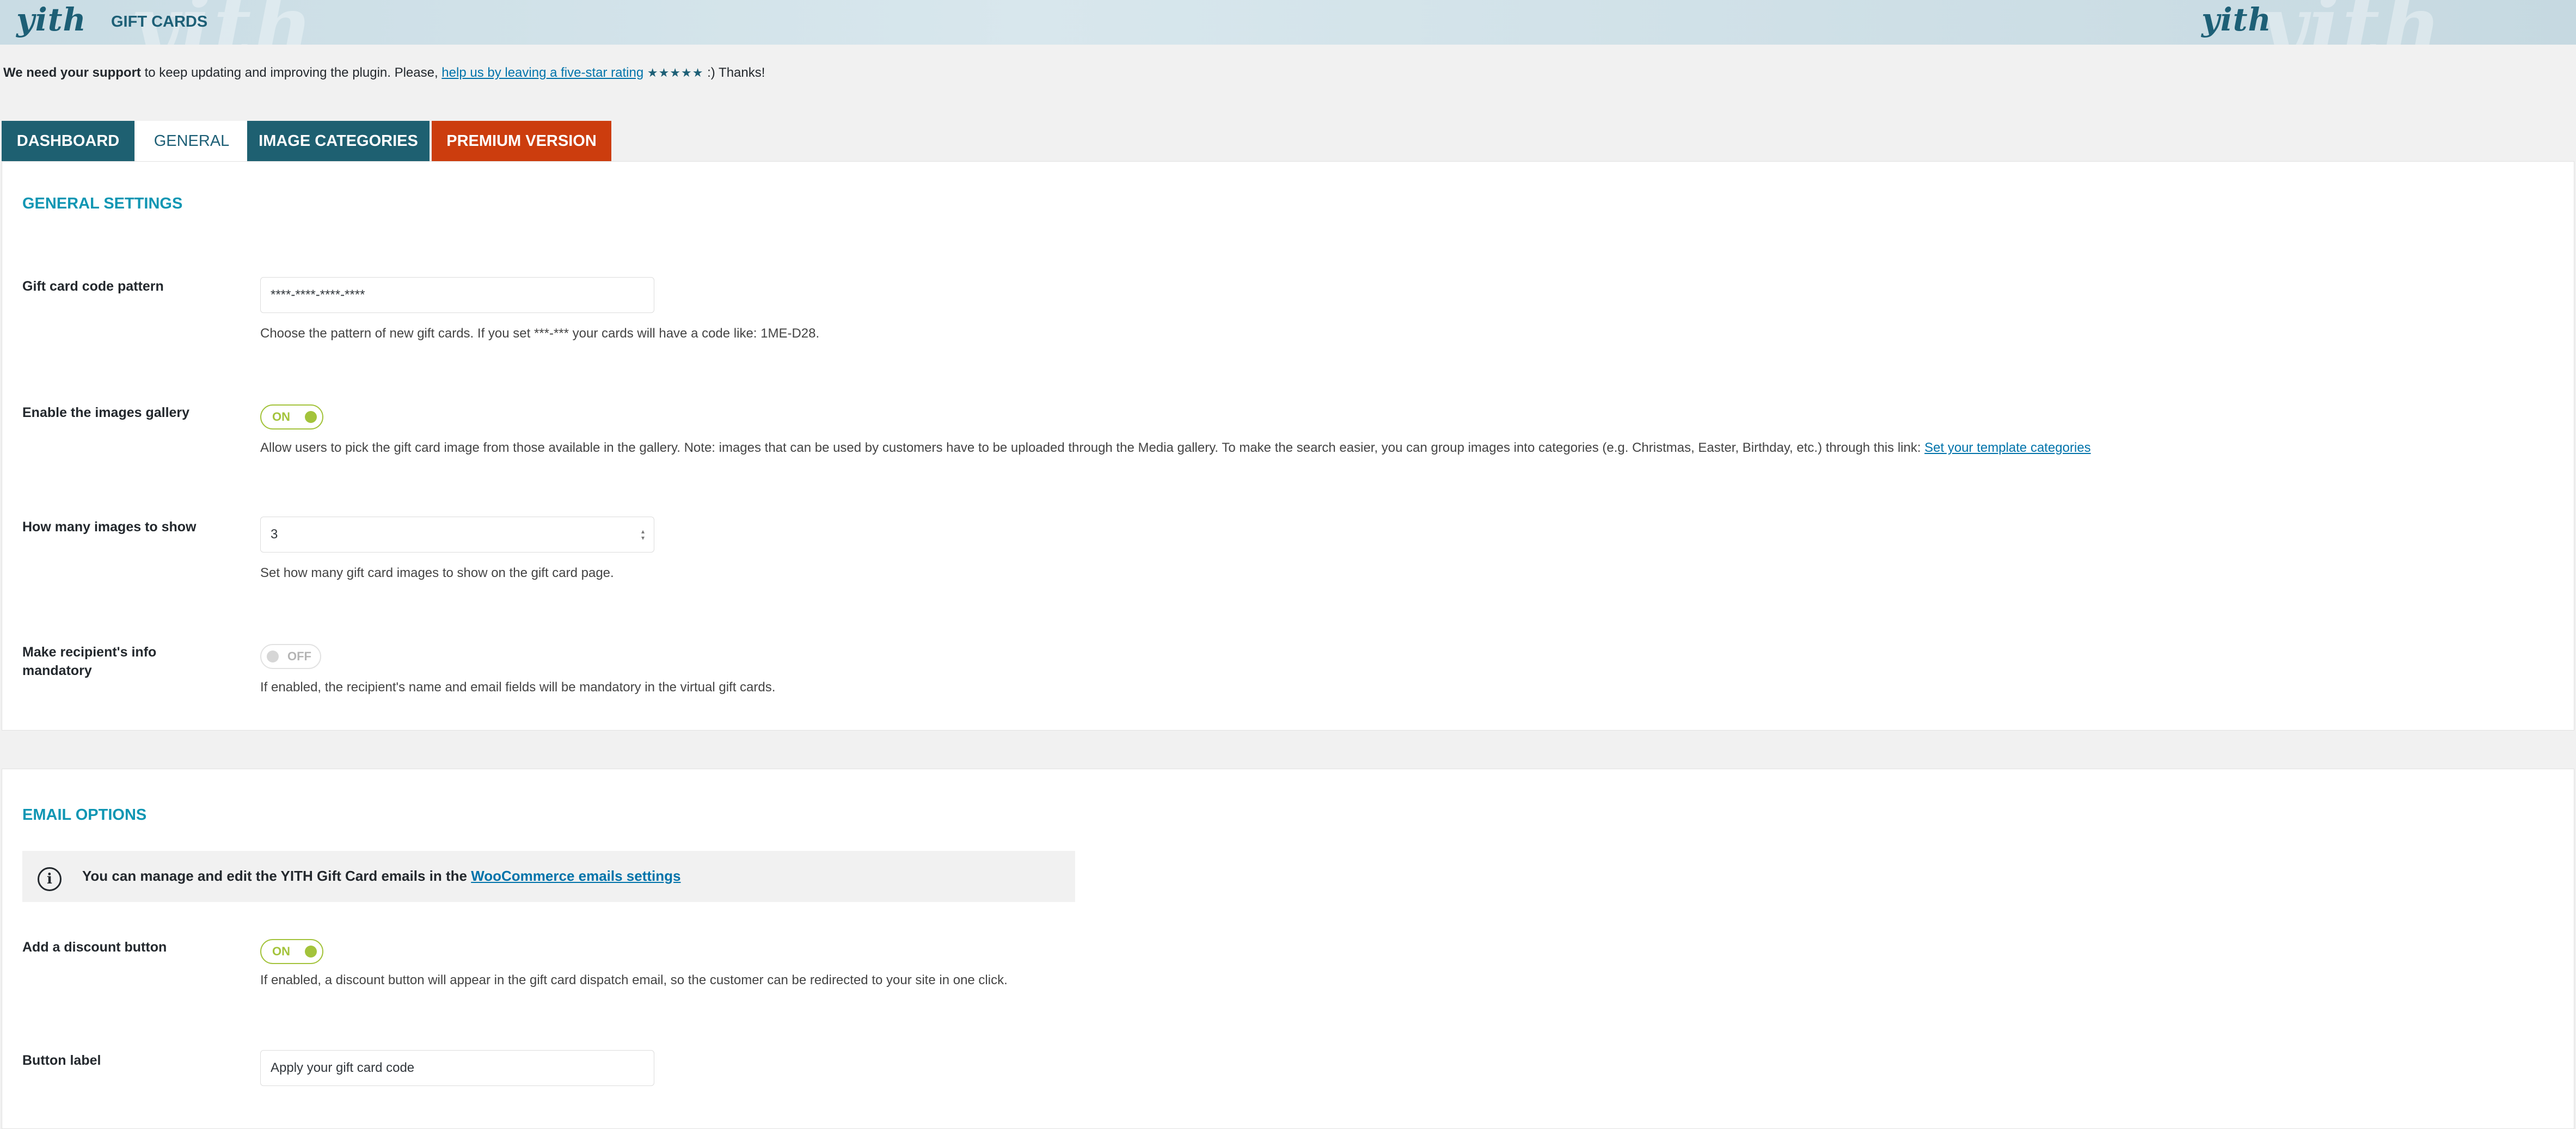 The image size is (2576, 1129). What do you see at coordinates (84, 815) in the screenshot?
I see `email-options-title: EMAIL OPTIONS` at bounding box center [84, 815].